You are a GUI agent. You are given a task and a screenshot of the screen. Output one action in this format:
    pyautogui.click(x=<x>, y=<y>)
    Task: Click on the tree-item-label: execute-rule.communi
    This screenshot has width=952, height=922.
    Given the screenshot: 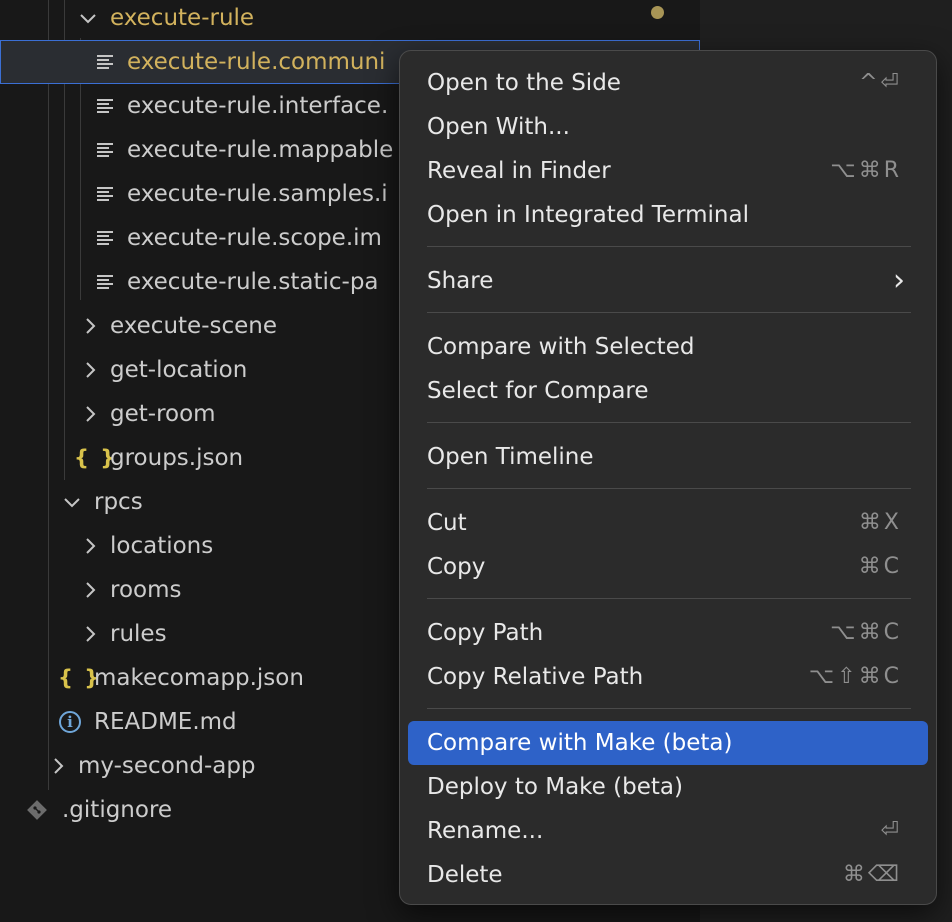 What is the action you would take?
    pyautogui.click(x=256, y=62)
    